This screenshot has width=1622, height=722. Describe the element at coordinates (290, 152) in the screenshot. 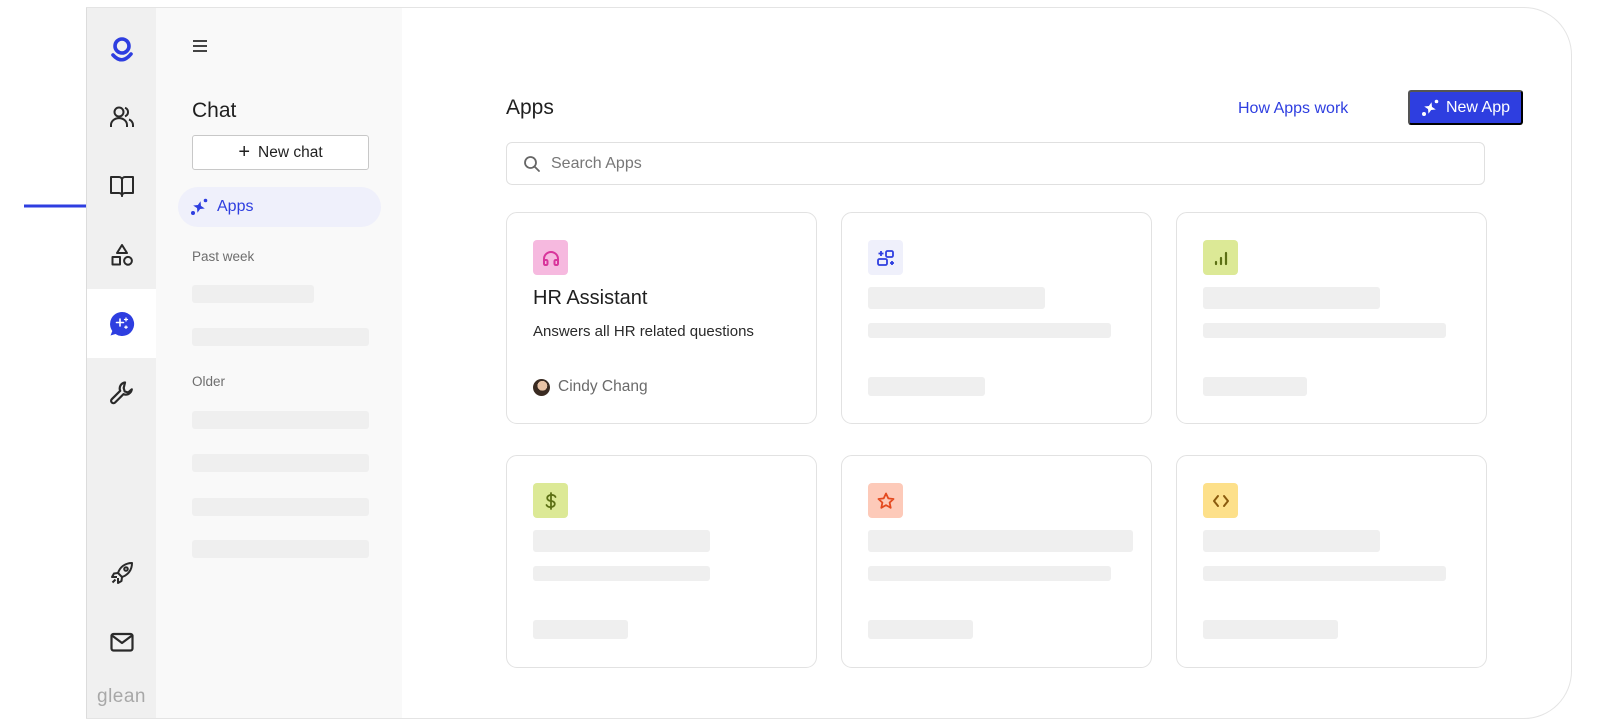

I see `new-chat-label: New chat` at that location.